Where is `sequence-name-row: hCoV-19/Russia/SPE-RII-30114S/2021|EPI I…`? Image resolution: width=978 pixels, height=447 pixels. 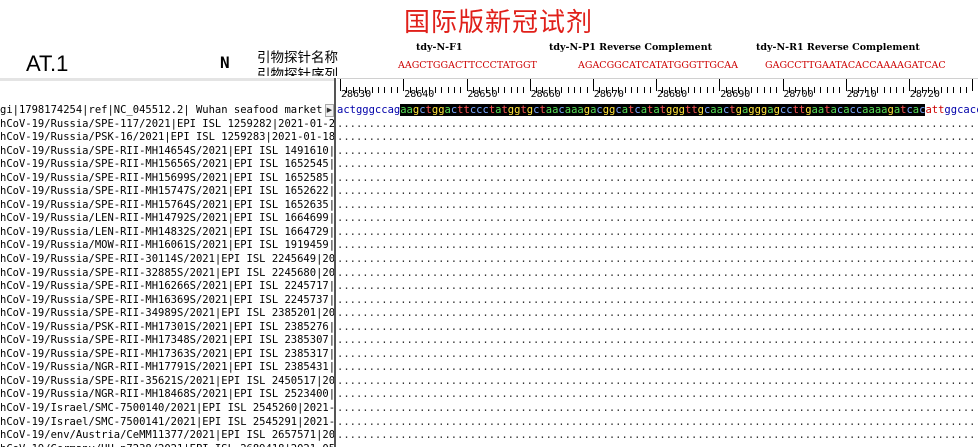 sequence-name-row: hCoV-19/Russia/SPE-RII-30114S/2021|EPI I… is located at coordinates (167, 260).